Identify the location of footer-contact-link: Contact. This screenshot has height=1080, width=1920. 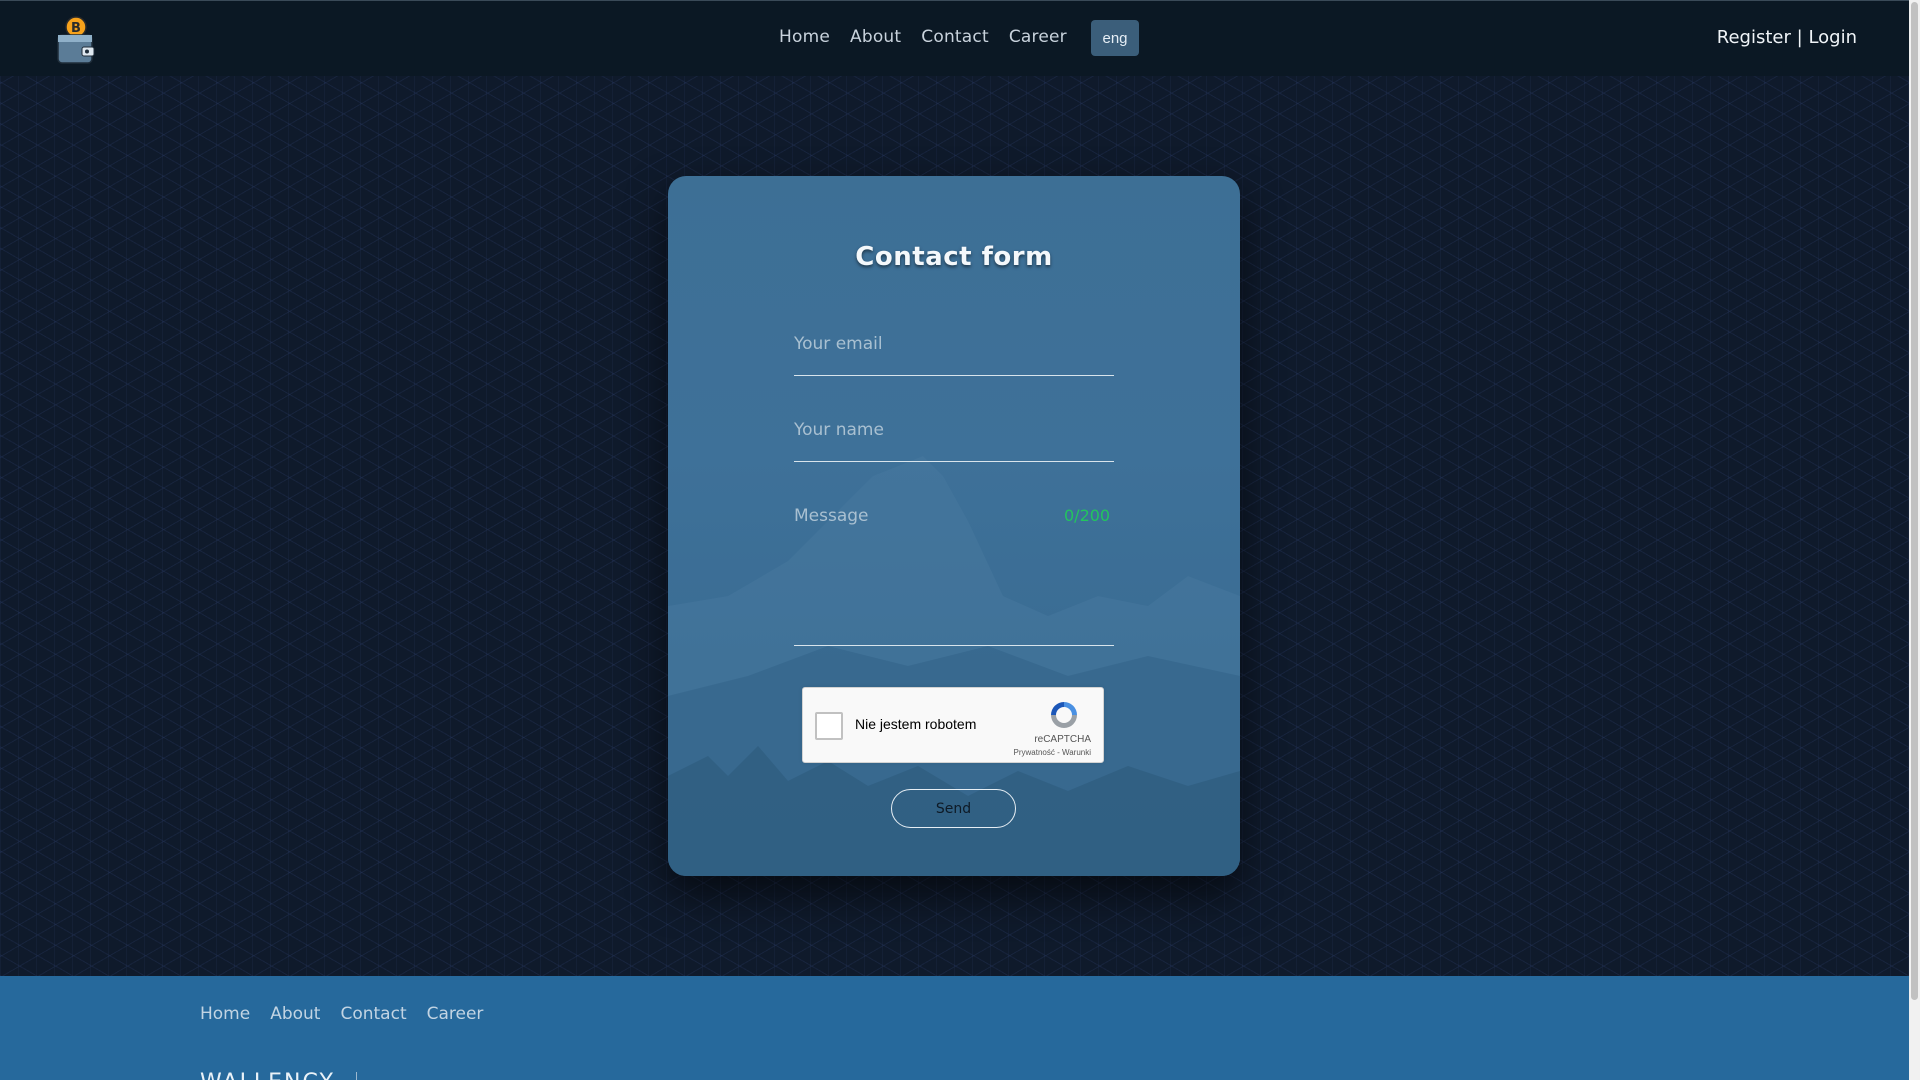
(373, 1014).